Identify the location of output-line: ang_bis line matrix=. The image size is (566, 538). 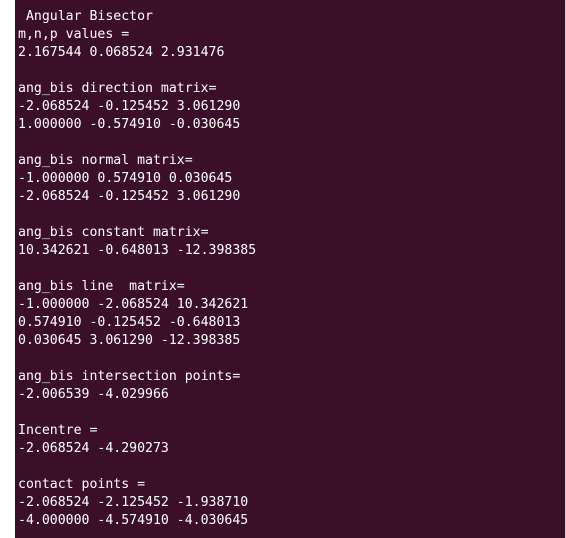
(101, 286).